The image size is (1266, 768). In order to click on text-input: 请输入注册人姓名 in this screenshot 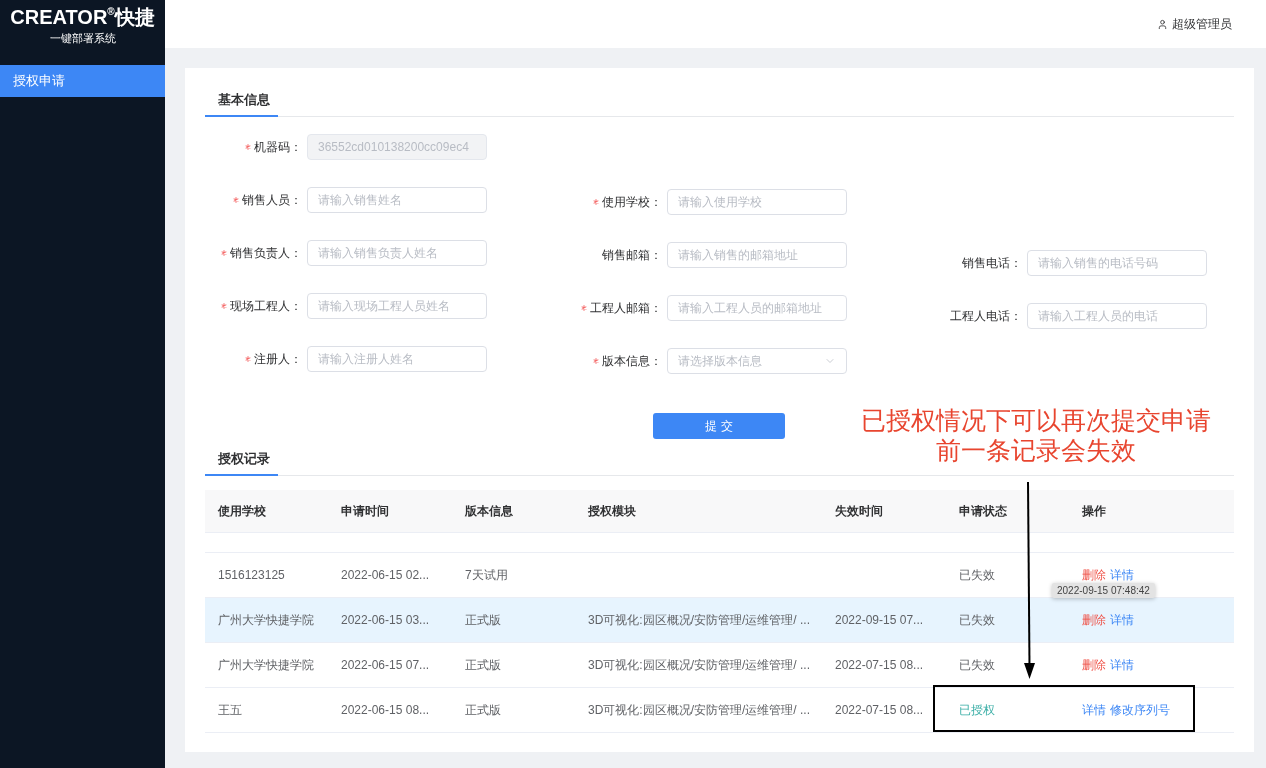, I will do `click(397, 358)`.